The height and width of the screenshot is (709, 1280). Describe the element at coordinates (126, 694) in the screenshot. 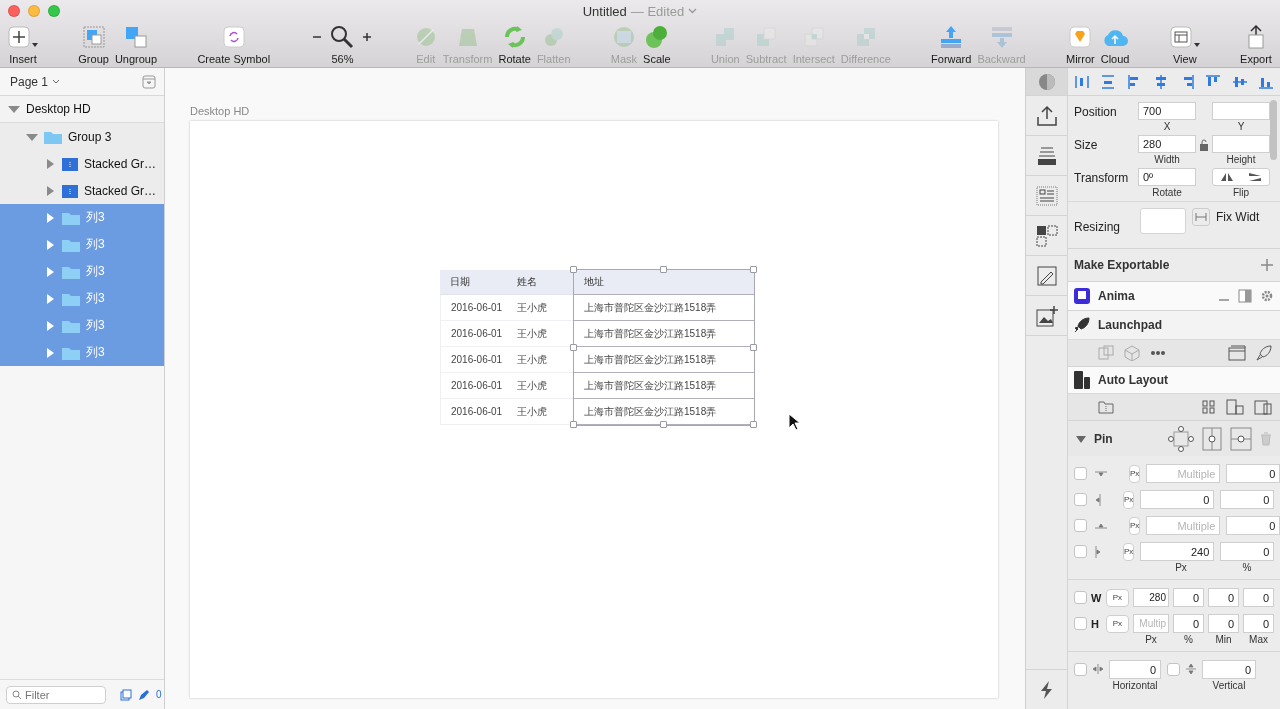

I see `copy-icon` at that location.